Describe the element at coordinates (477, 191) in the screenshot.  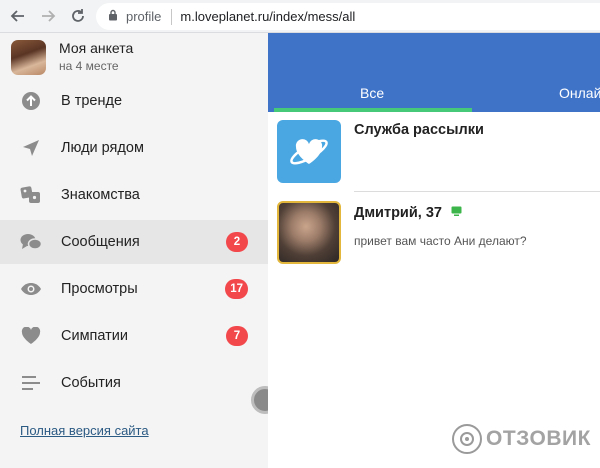
I see `divider` at that location.